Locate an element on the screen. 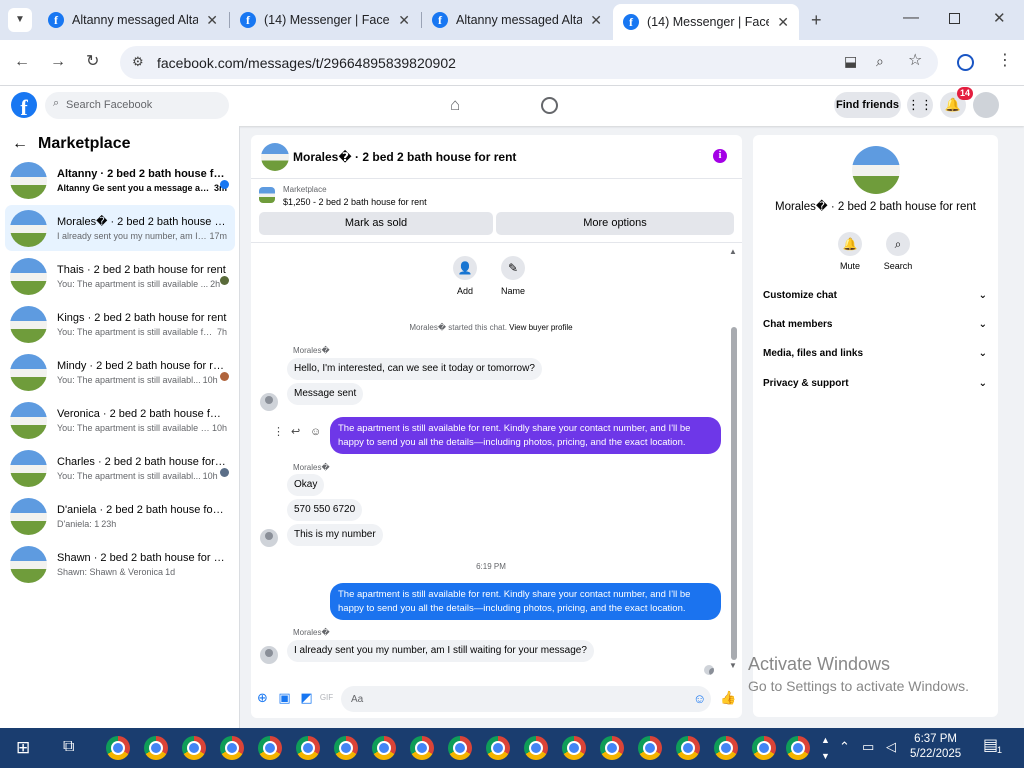 This screenshot has height=768, width=1024. facebook-logo-icon: f is located at coordinates (24, 105).